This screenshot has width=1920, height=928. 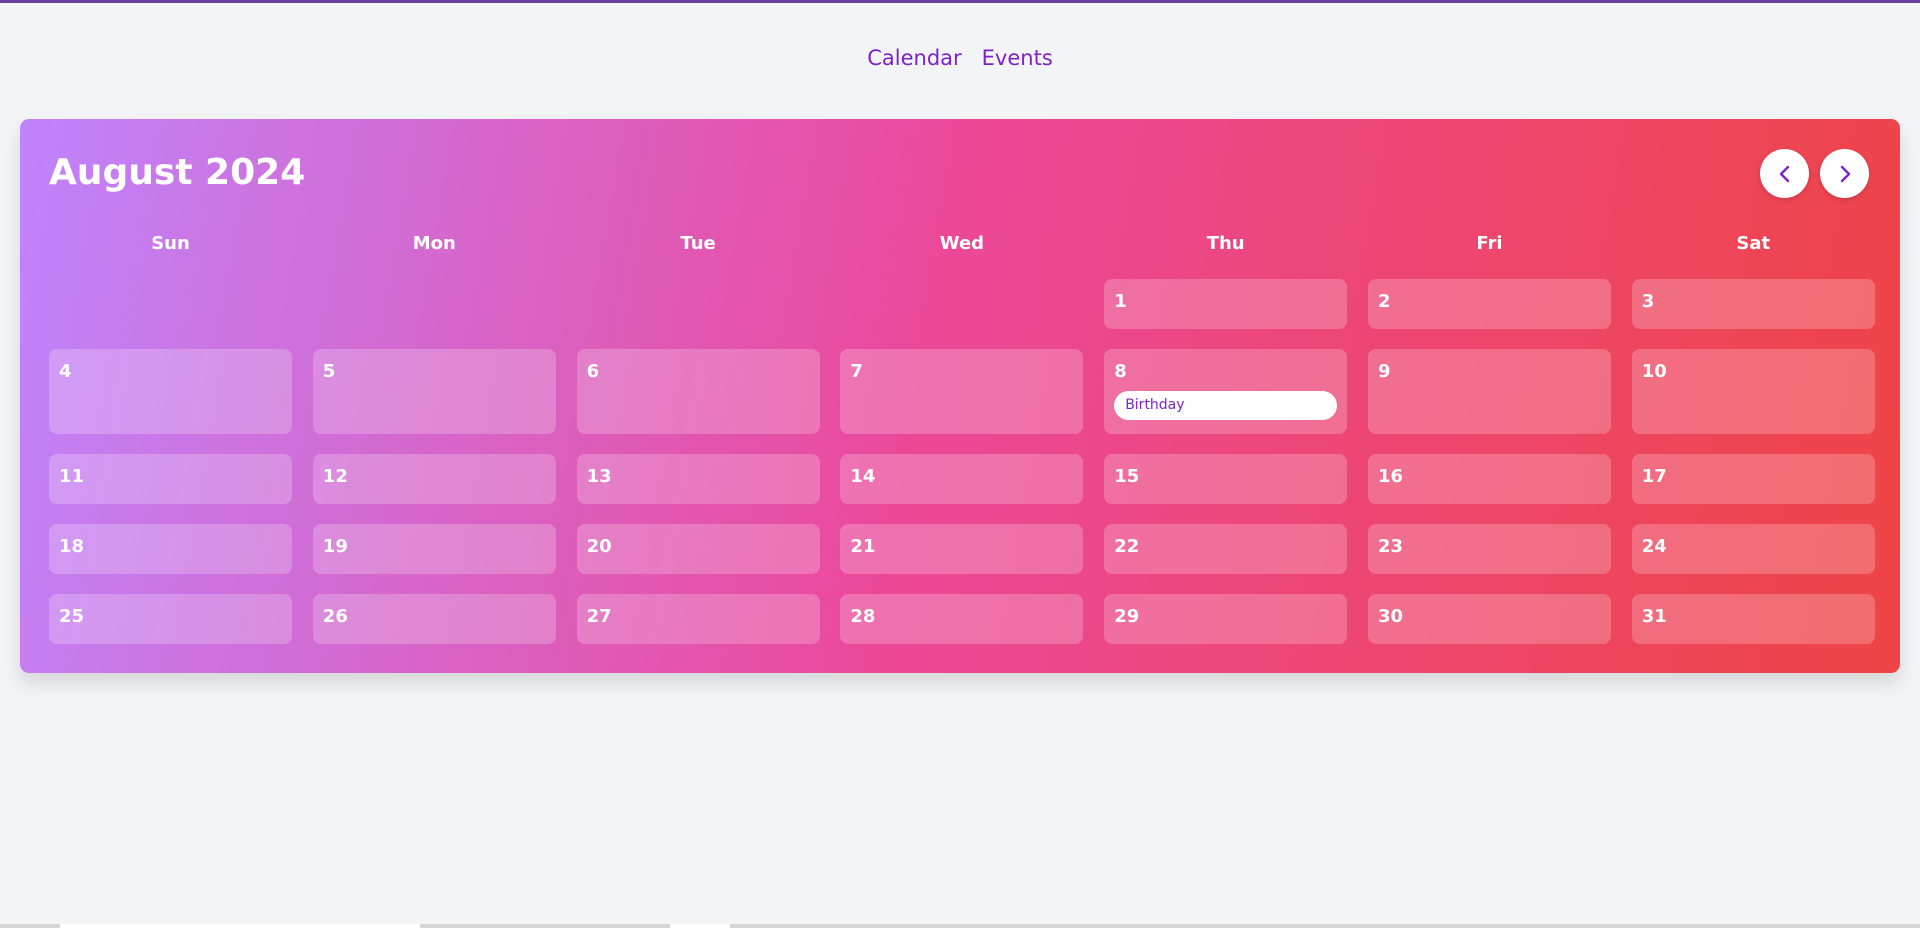 What do you see at coordinates (698, 479) in the screenshot?
I see `day-cell-13: 13` at bounding box center [698, 479].